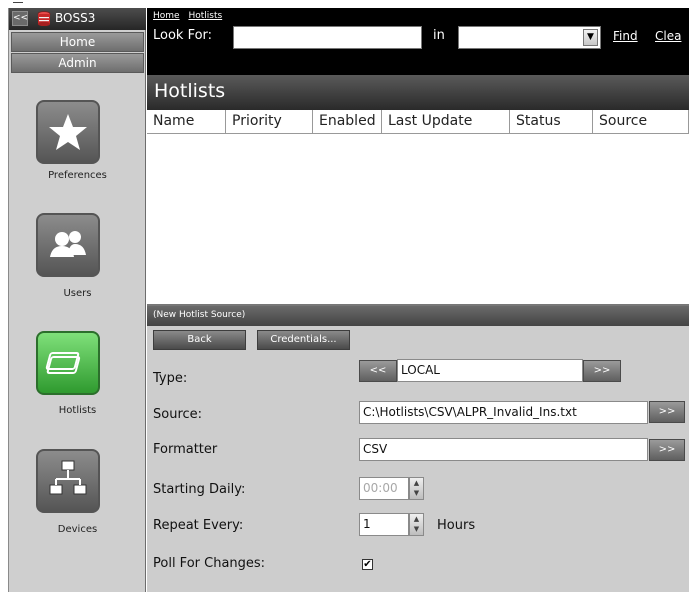  Describe the element at coordinates (625, 36) in the screenshot. I see `find-link: Find` at that location.